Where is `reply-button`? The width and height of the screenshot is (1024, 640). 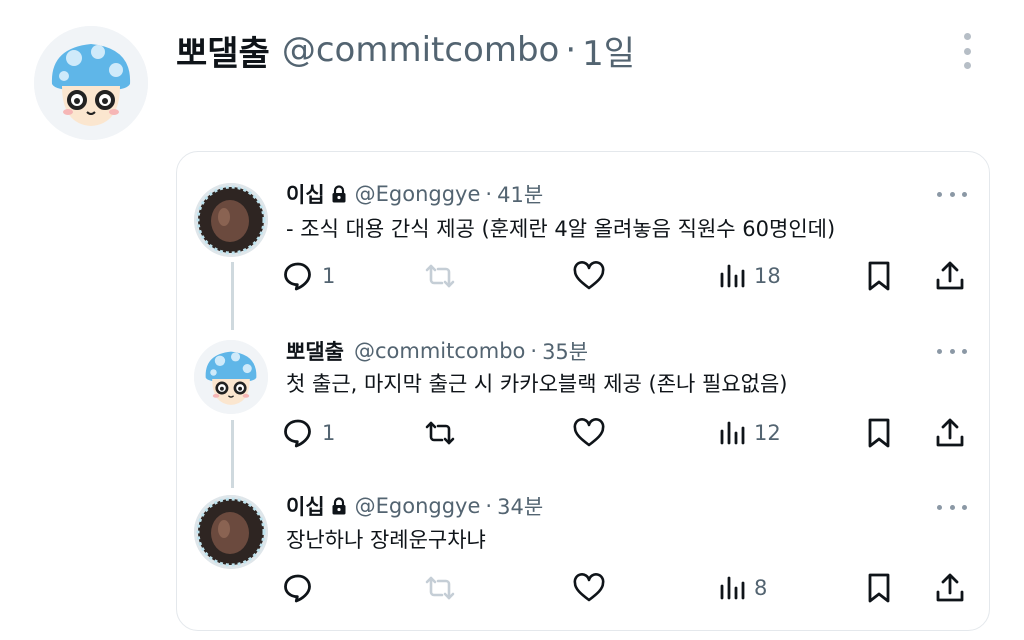
reply-button is located at coordinates (302, 588).